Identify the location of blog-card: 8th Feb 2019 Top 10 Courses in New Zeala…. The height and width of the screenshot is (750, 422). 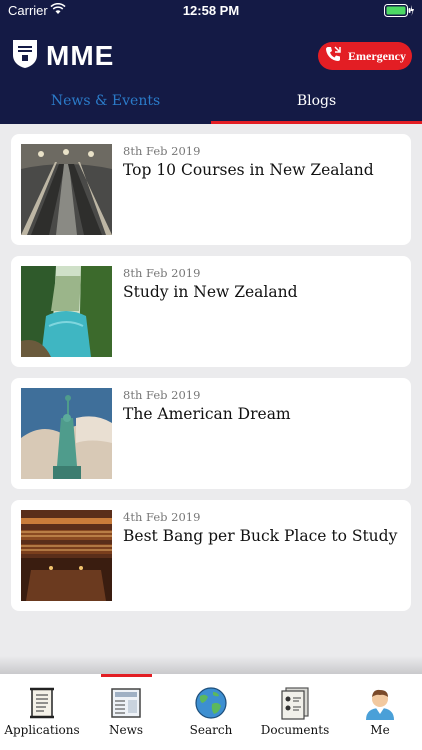
(211, 189).